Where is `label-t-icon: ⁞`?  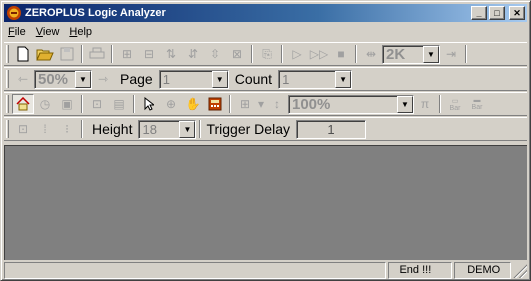 label-t-icon: ⁞ is located at coordinates (45, 129).